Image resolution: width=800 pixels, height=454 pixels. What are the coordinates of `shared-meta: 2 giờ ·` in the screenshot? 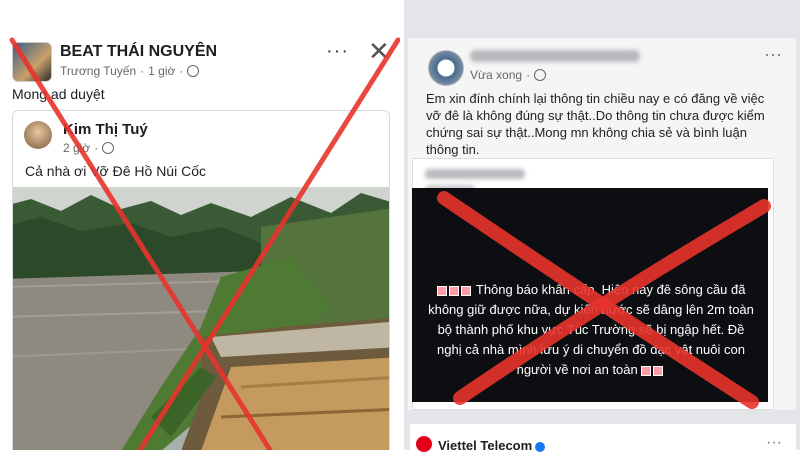 It's located at (89, 148).